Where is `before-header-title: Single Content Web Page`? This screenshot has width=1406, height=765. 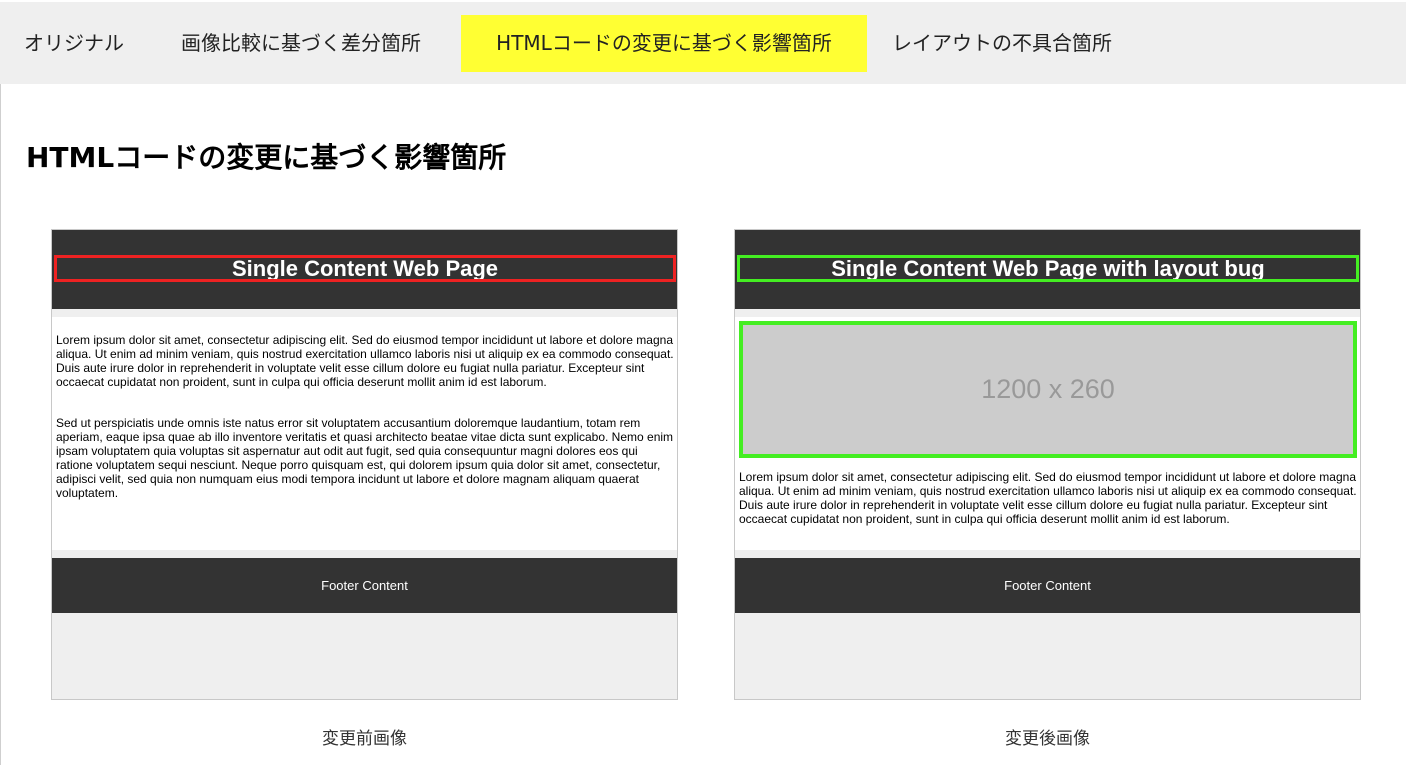 before-header-title: Single Content Web Page is located at coordinates (365, 268).